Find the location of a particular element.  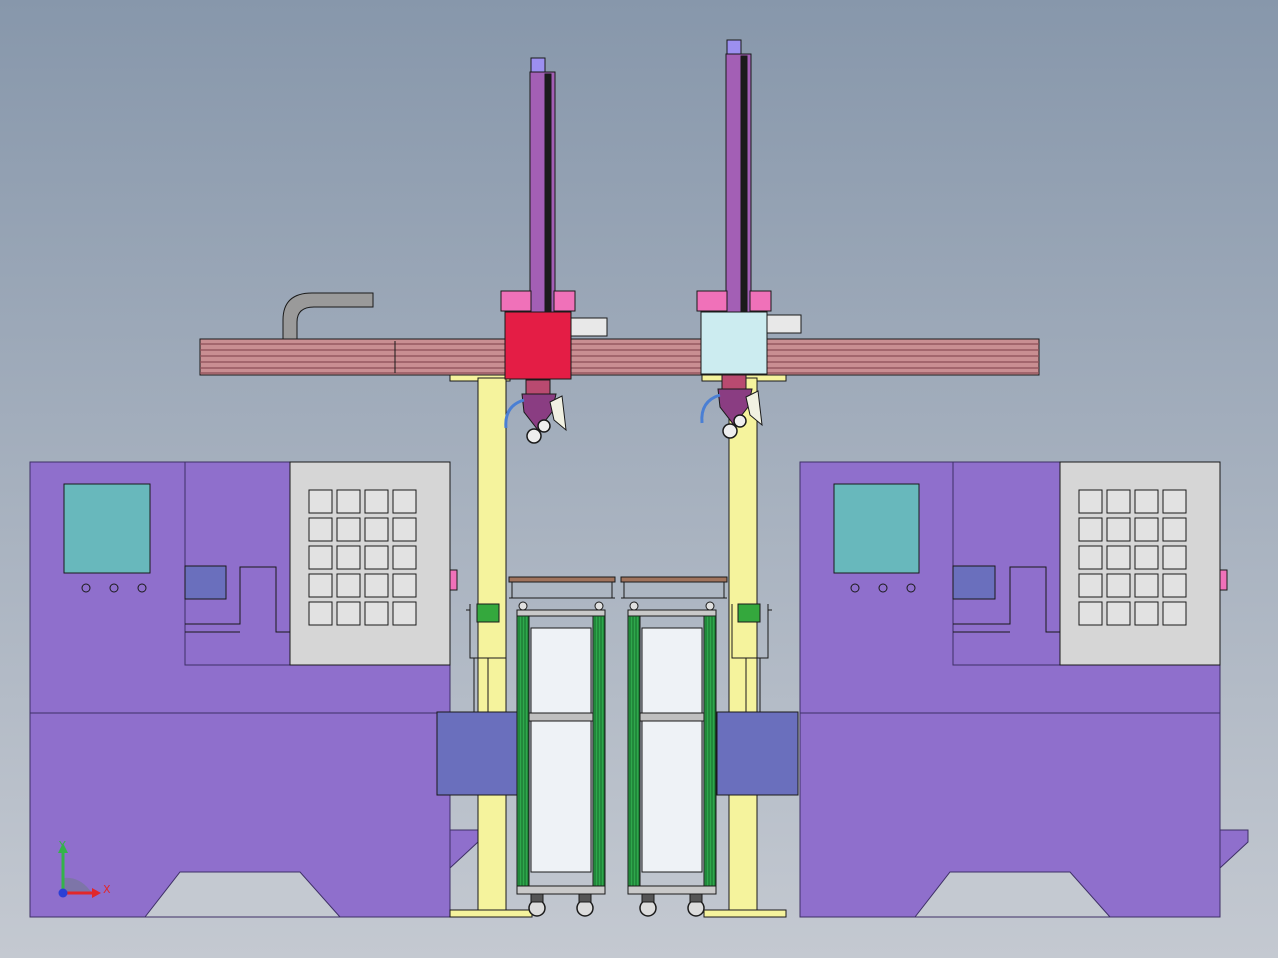

lathe-right-key-r1-c2 is located at coordinates (1118, 501).